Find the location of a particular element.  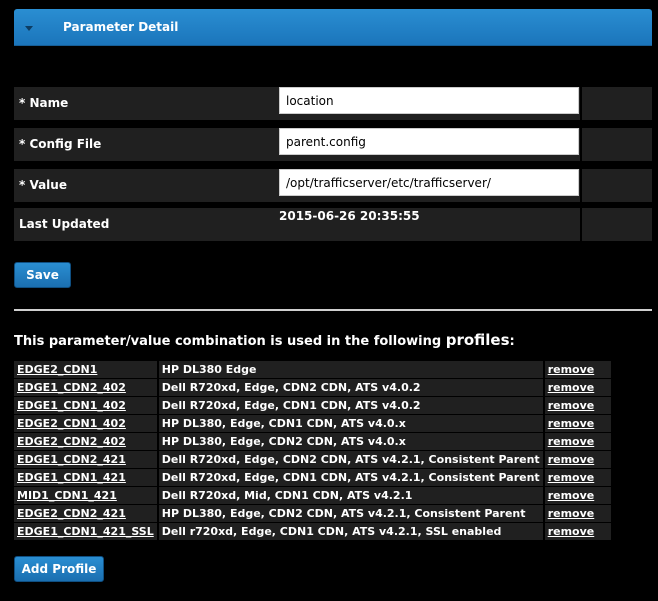

profiles-intro-emphasis: profiles is located at coordinates (477, 340).